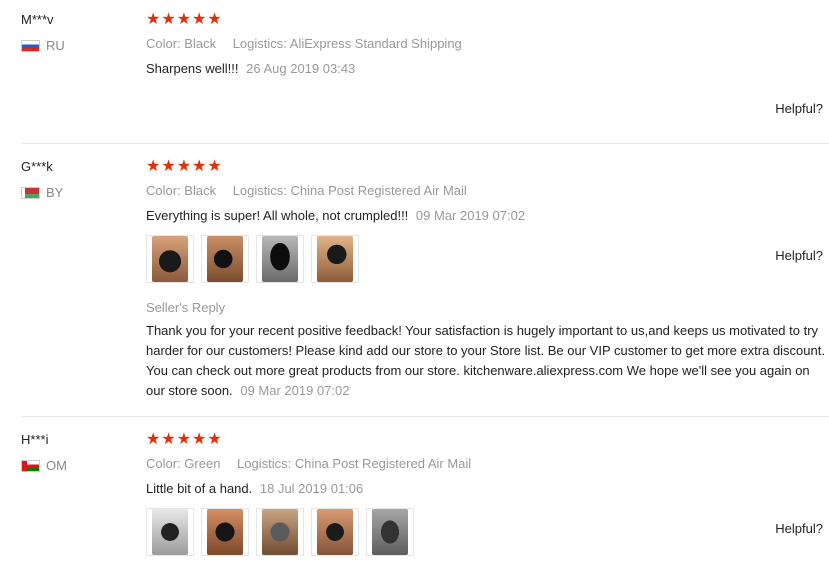  I want to click on review-content: Sharpens well!!!, so click(192, 68).